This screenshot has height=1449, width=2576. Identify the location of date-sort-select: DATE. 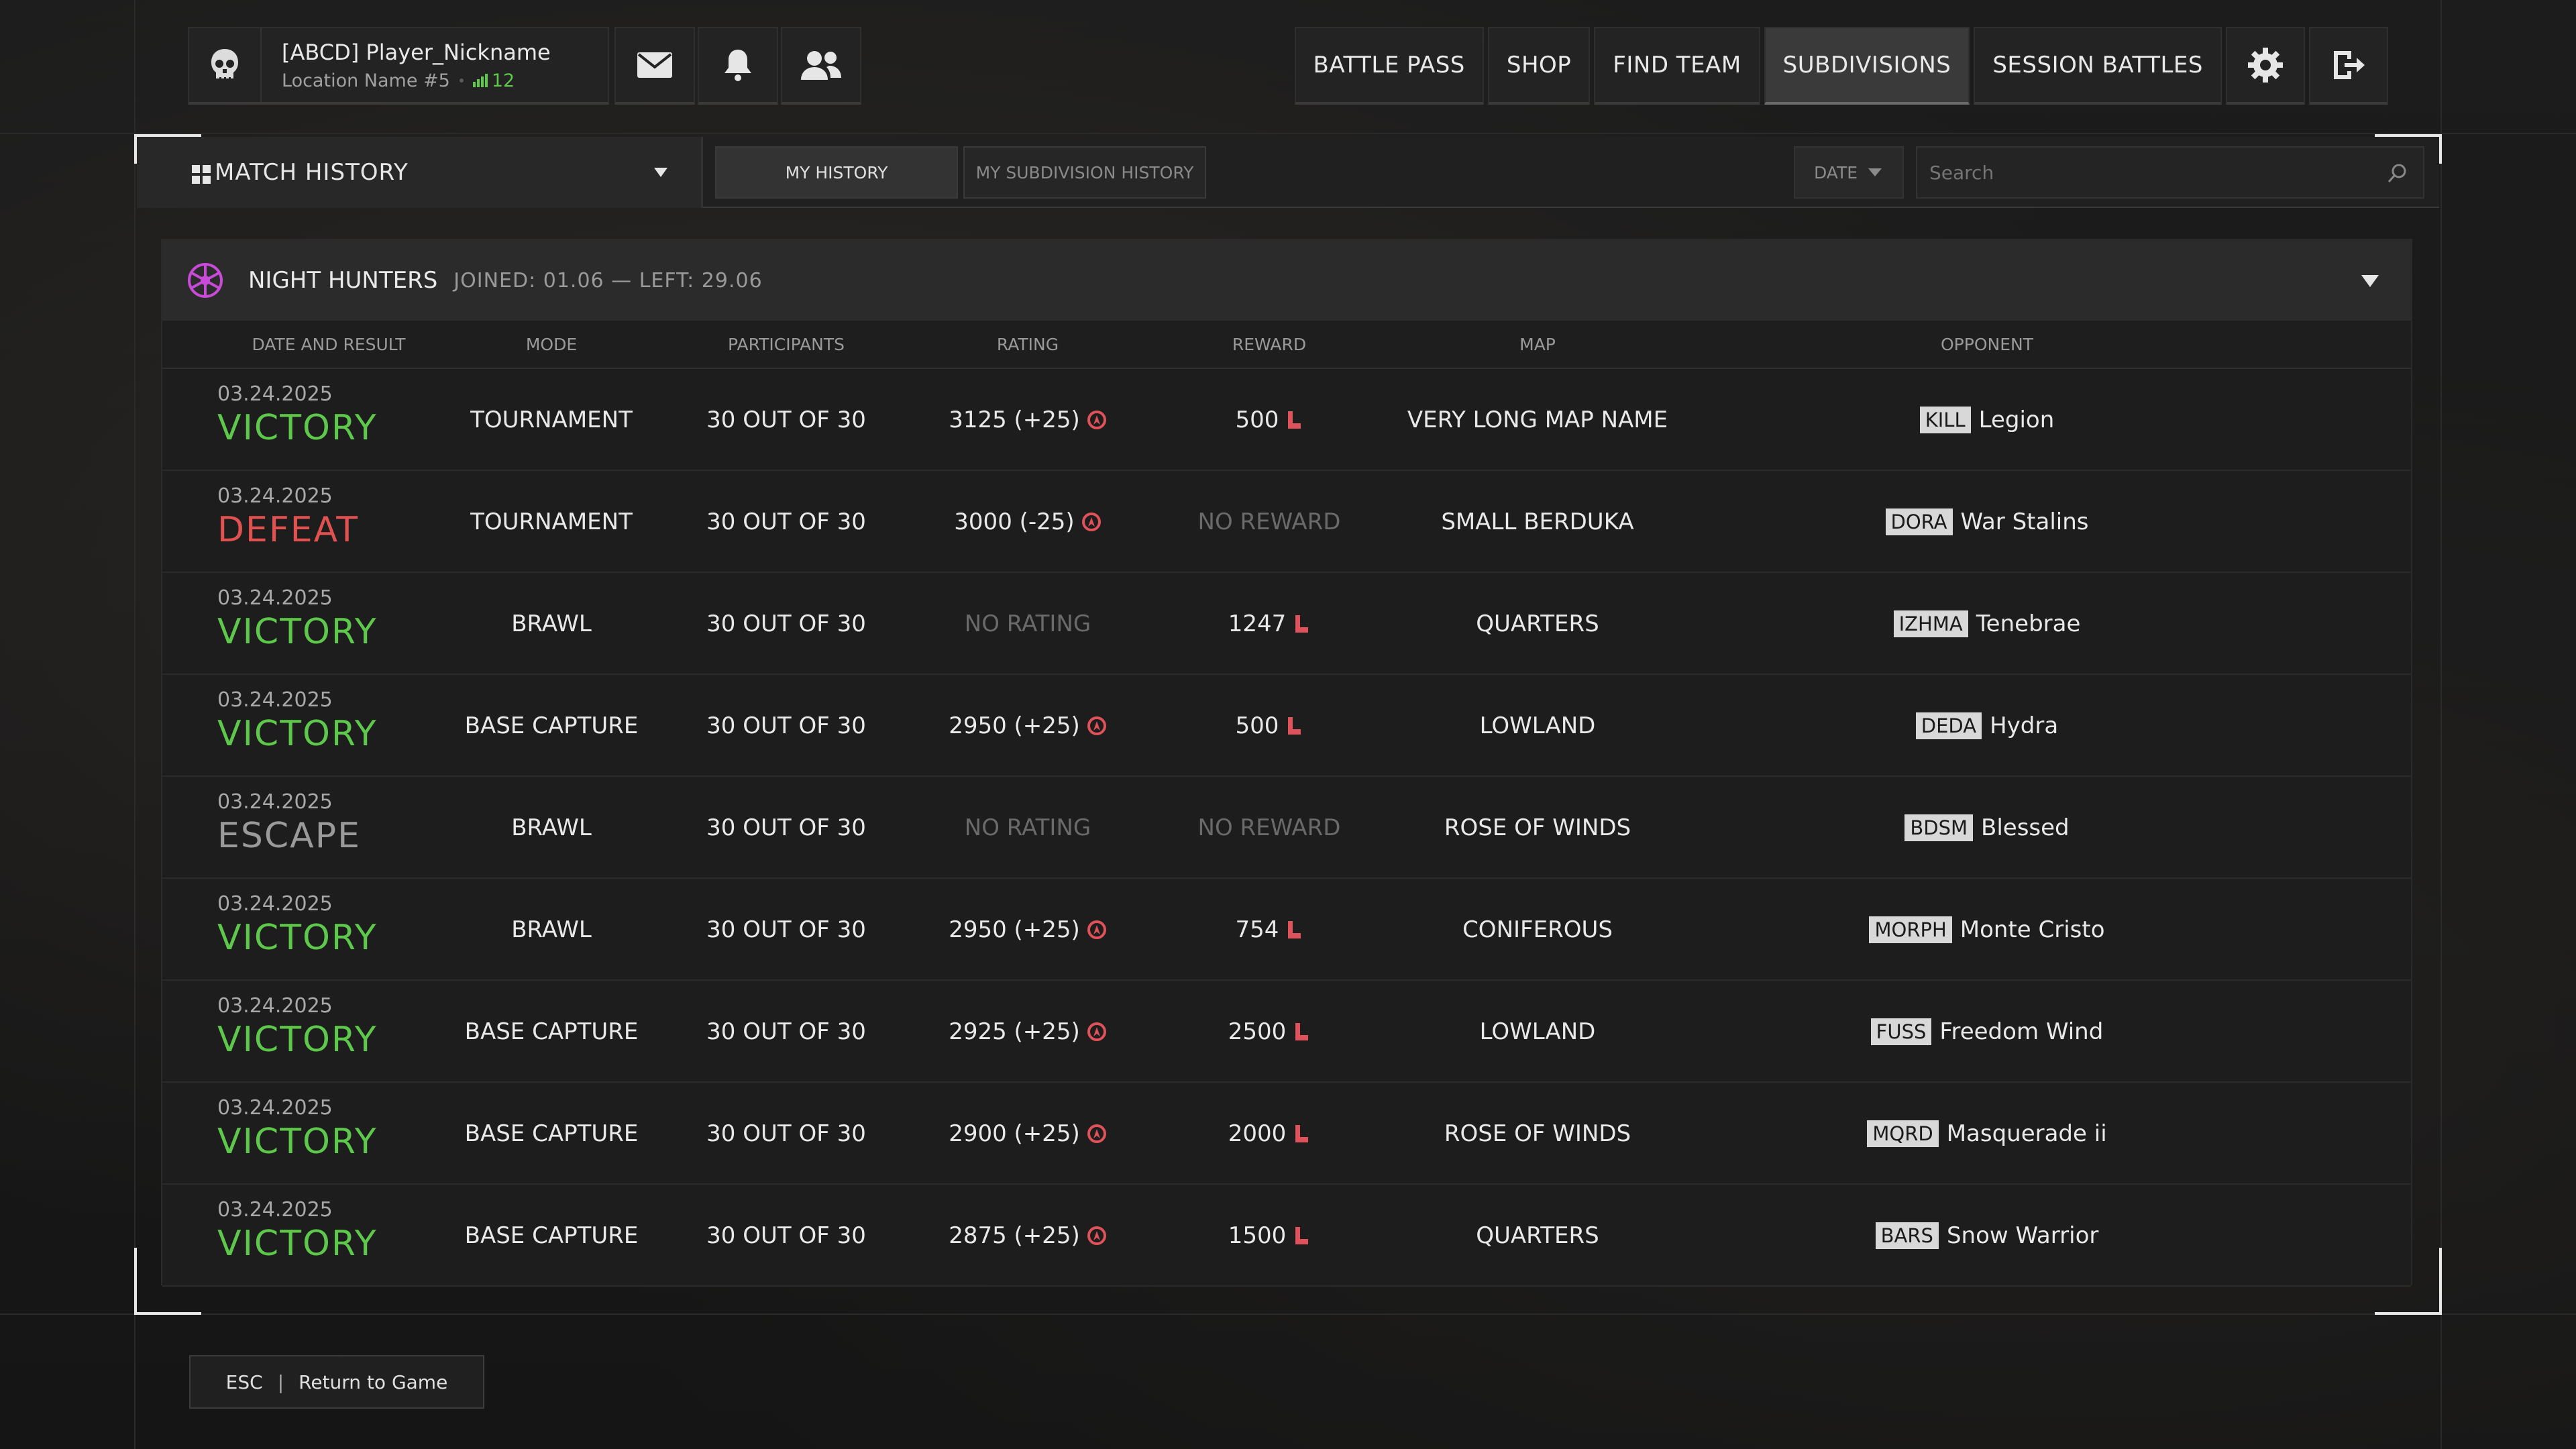
(1849, 172).